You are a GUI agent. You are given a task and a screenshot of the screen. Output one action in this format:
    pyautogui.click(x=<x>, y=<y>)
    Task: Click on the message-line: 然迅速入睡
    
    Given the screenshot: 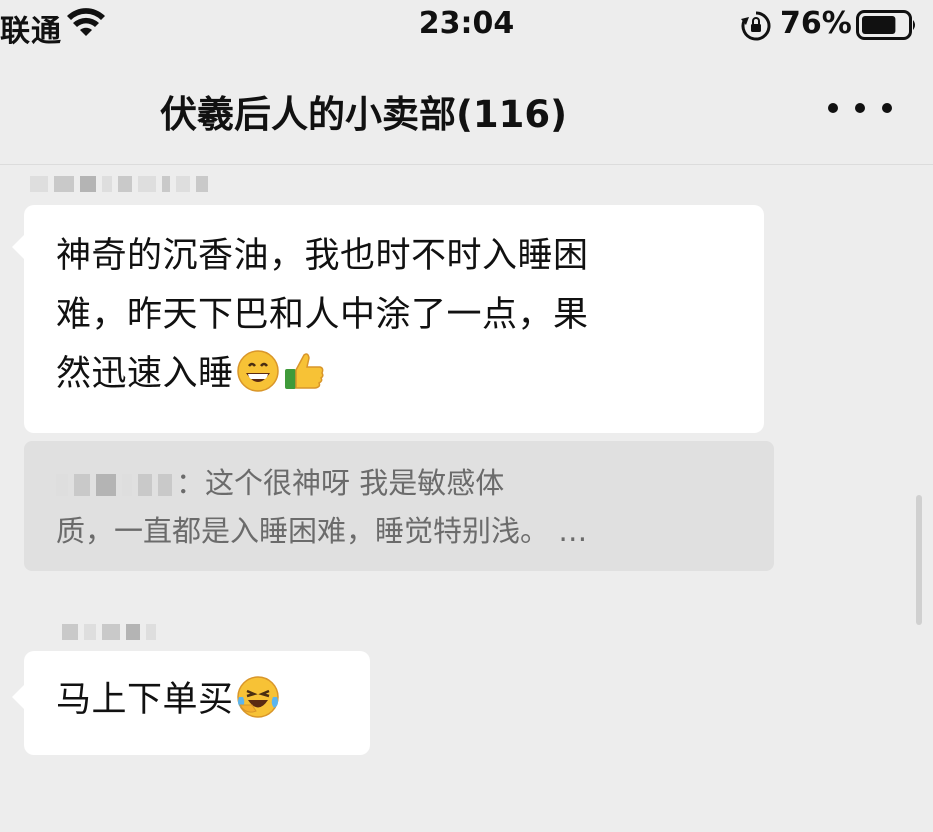 What is the action you would take?
    pyautogui.click(x=145, y=374)
    